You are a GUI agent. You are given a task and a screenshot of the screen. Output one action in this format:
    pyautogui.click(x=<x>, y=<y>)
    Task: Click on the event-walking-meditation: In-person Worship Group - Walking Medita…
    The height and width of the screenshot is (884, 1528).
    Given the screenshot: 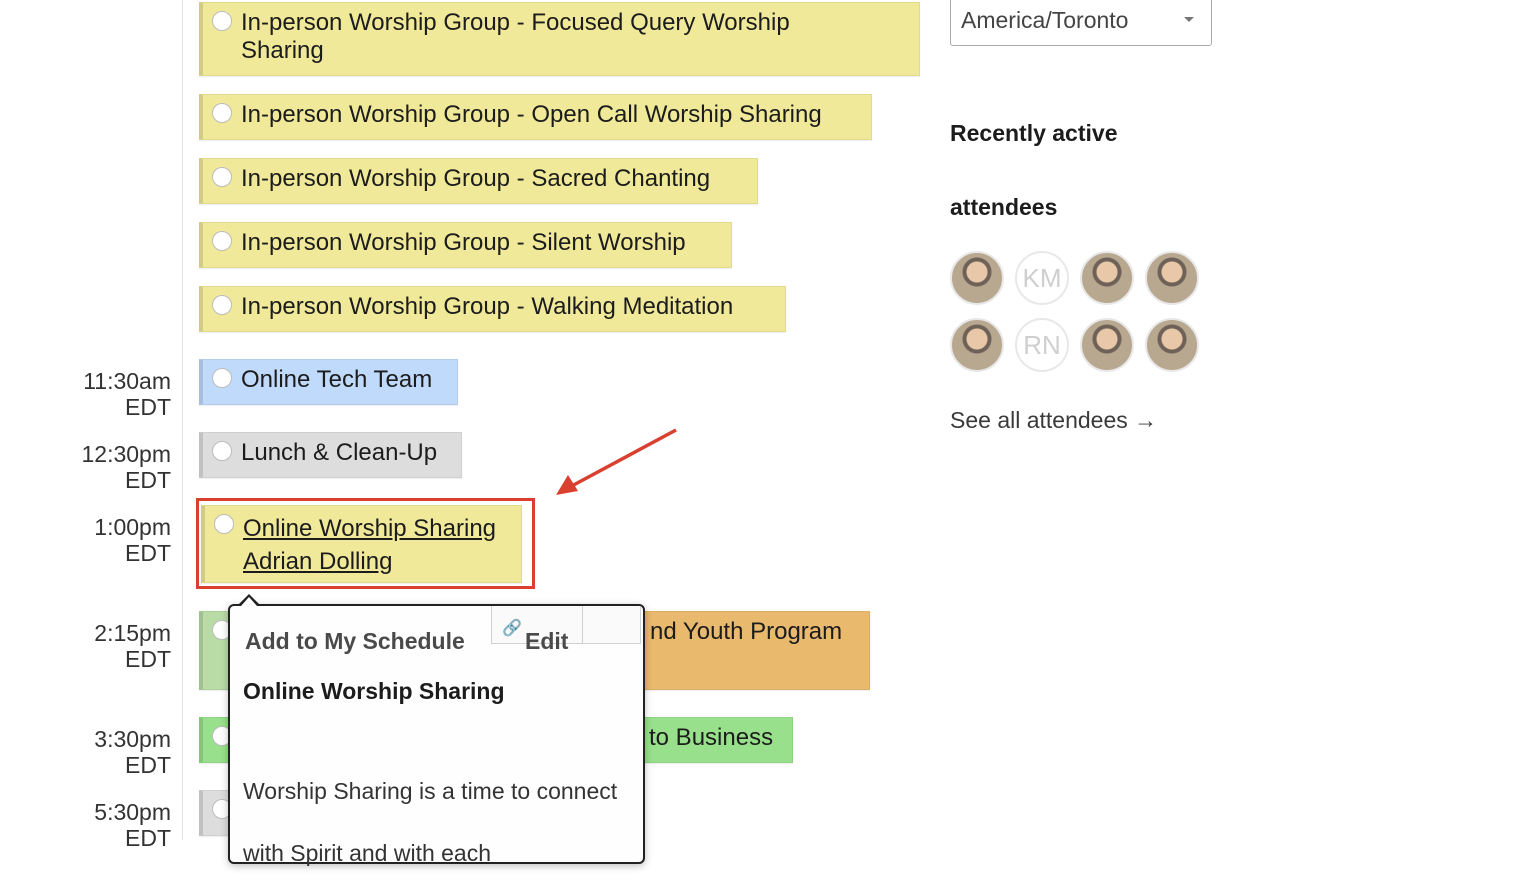 What is the action you would take?
    pyautogui.click(x=492, y=309)
    